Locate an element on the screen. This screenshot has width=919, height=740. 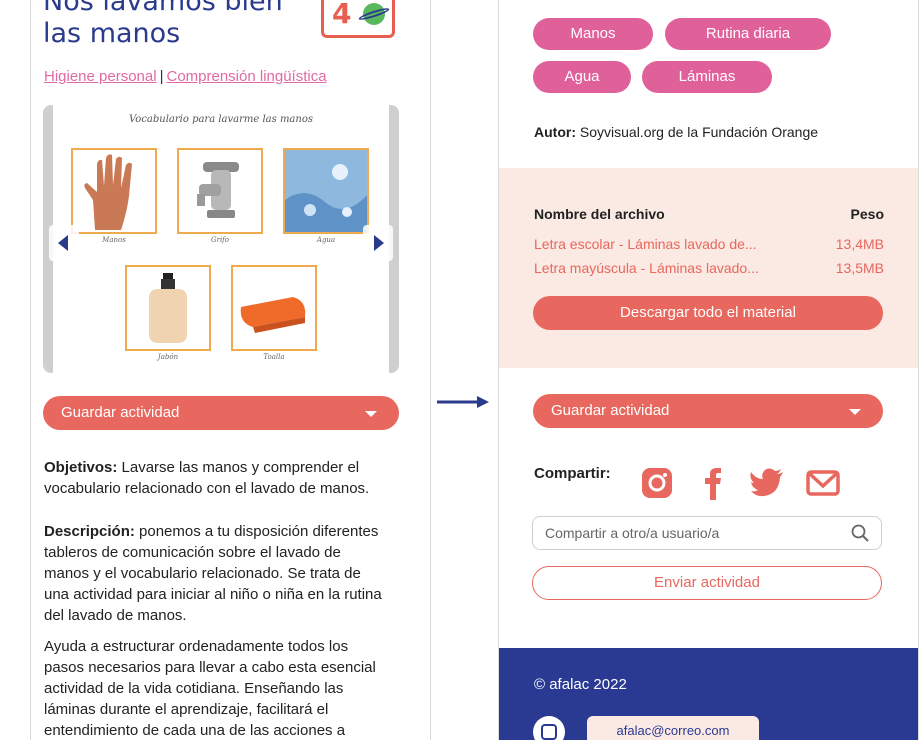
faucet-card is located at coordinates (220, 191).